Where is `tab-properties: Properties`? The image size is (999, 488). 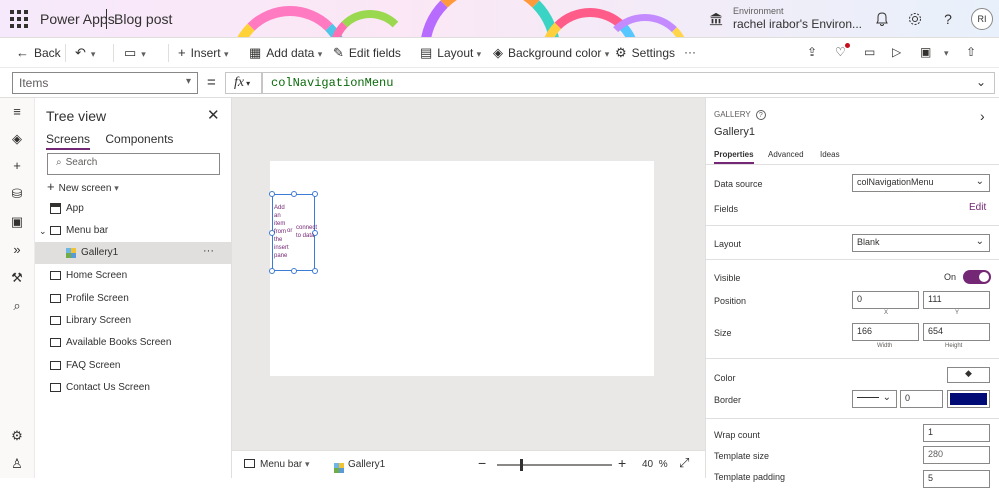 tab-properties: Properties is located at coordinates (734, 157).